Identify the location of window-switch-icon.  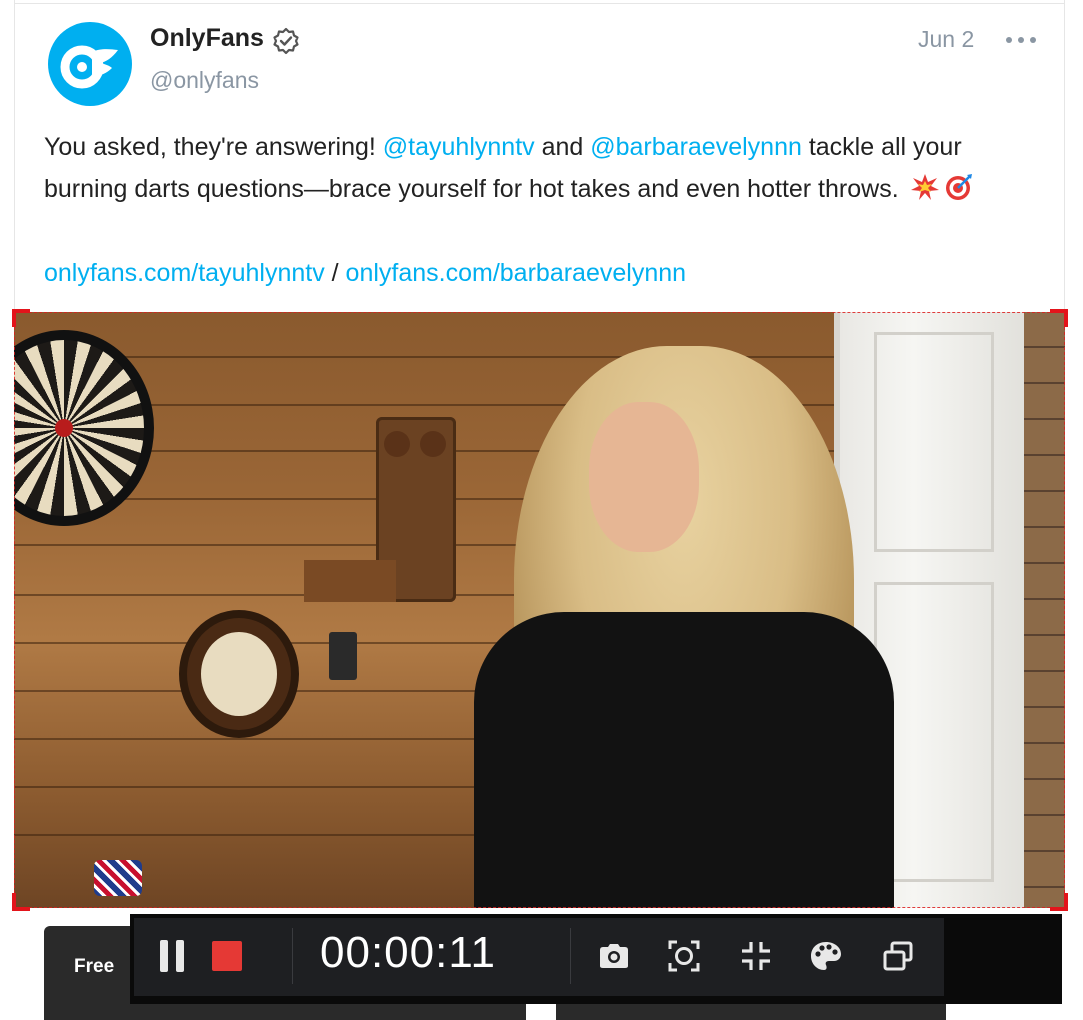
(898, 956).